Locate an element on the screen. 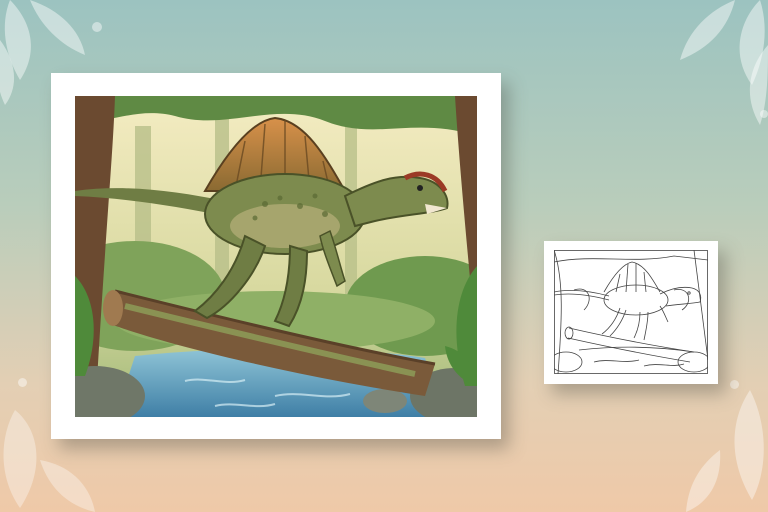 Image resolution: width=768 pixels, height=512 pixels. lineart-print-frame is located at coordinates (631, 312).